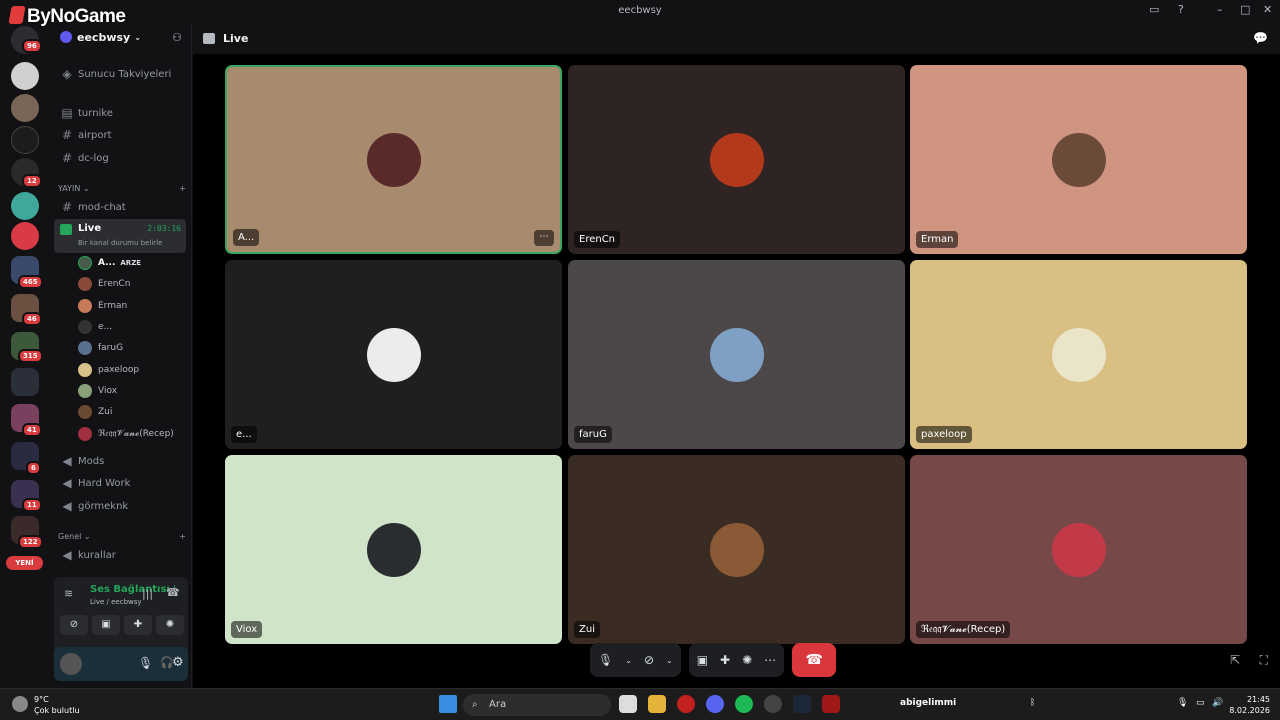  I want to click on file-explorer-icon, so click(657, 704).